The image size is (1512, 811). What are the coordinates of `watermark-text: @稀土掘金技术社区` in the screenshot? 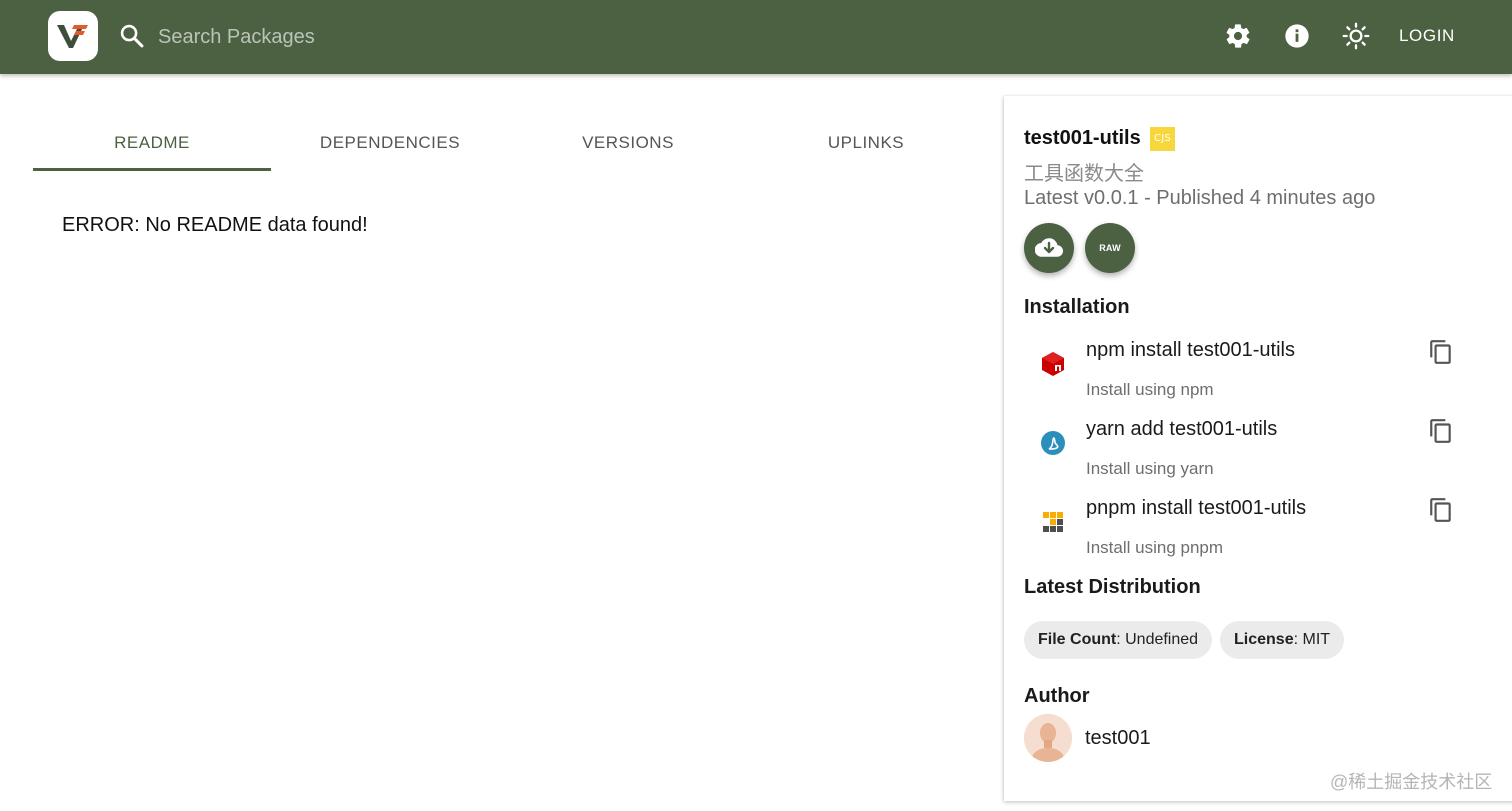 It's located at (1411, 782).